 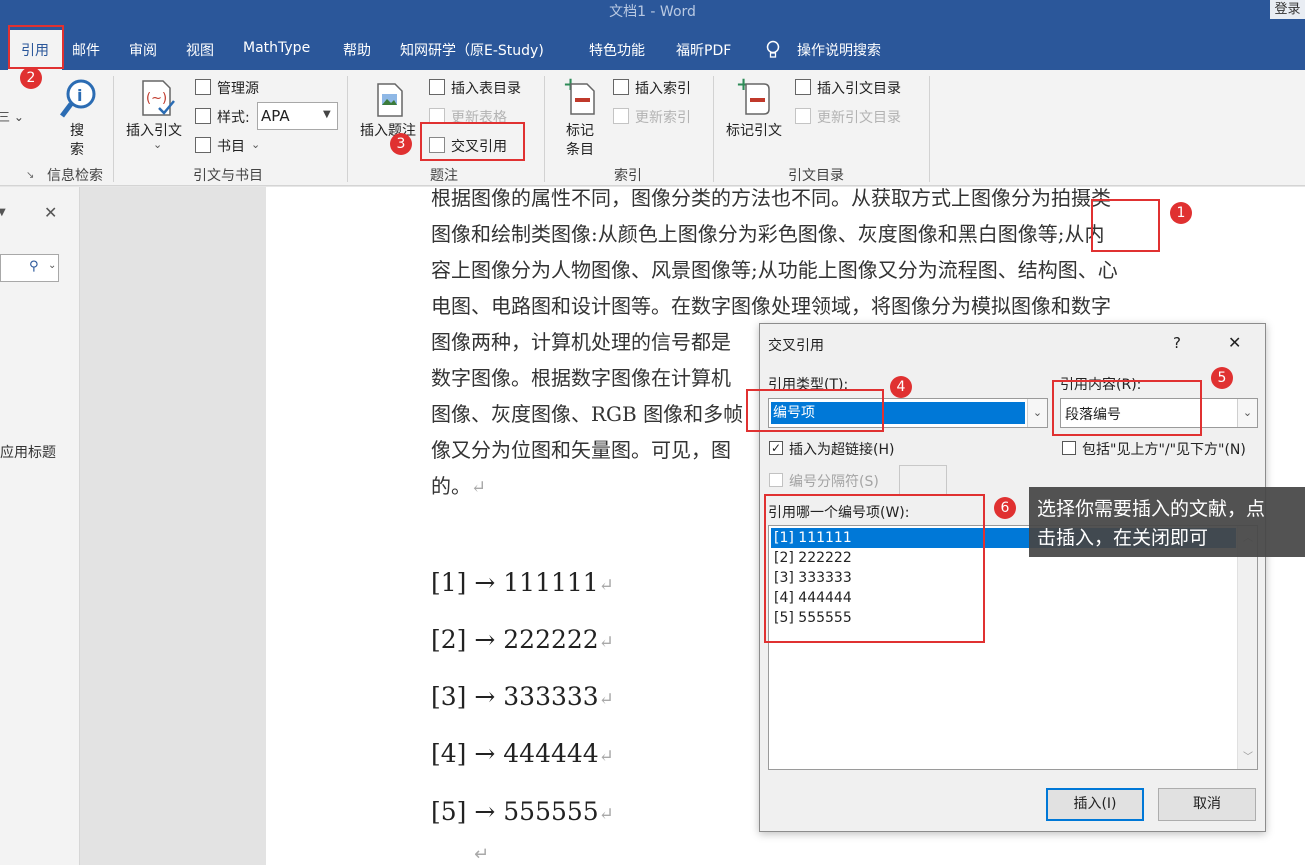 What do you see at coordinates (1164, 450) in the screenshot?
I see `include-above-below-label: 包括"见上方"/"见下方"(N)` at bounding box center [1164, 450].